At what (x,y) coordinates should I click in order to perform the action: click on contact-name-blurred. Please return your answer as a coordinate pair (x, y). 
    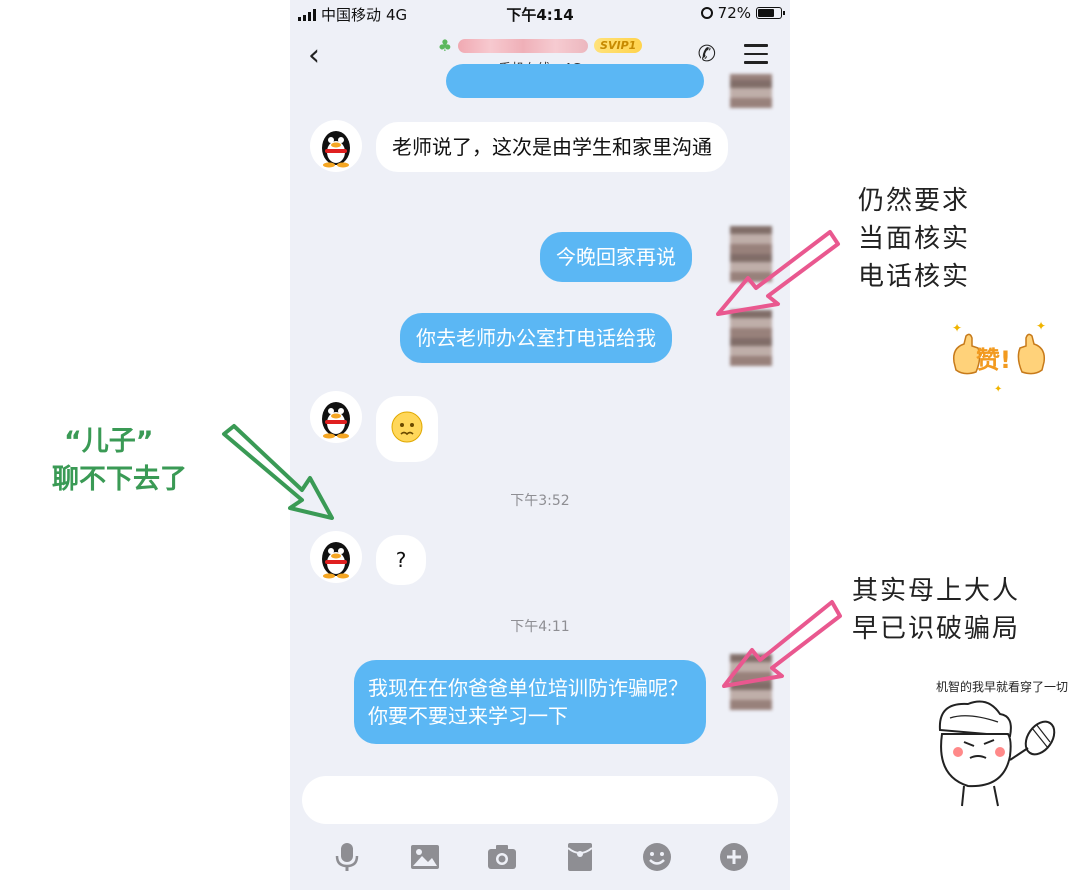
    Looking at the image, I should click on (523, 45).